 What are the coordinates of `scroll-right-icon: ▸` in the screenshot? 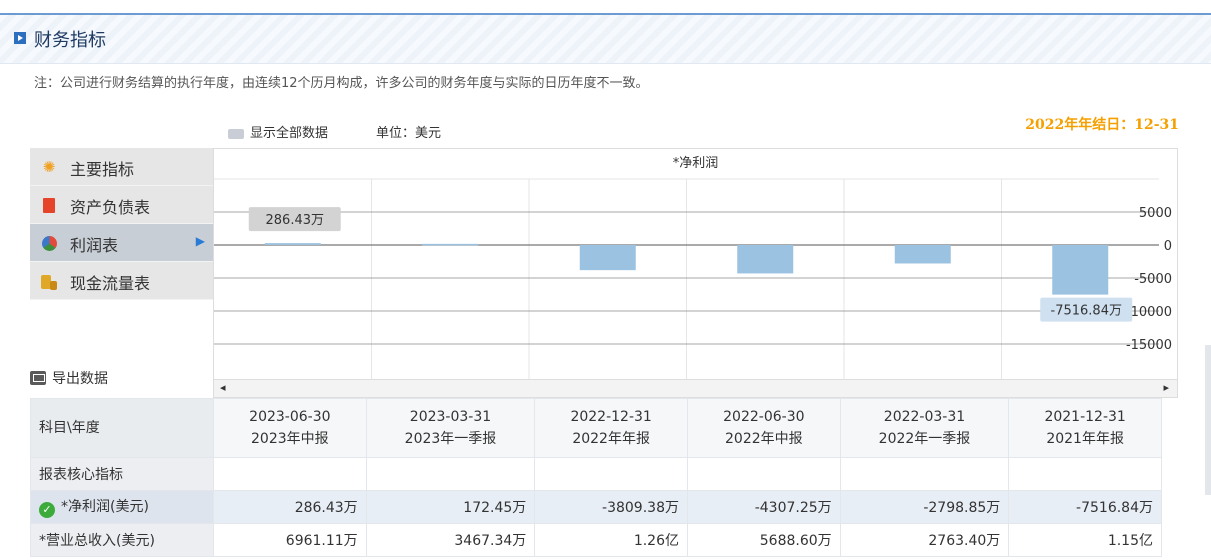 It's located at (1166, 387).